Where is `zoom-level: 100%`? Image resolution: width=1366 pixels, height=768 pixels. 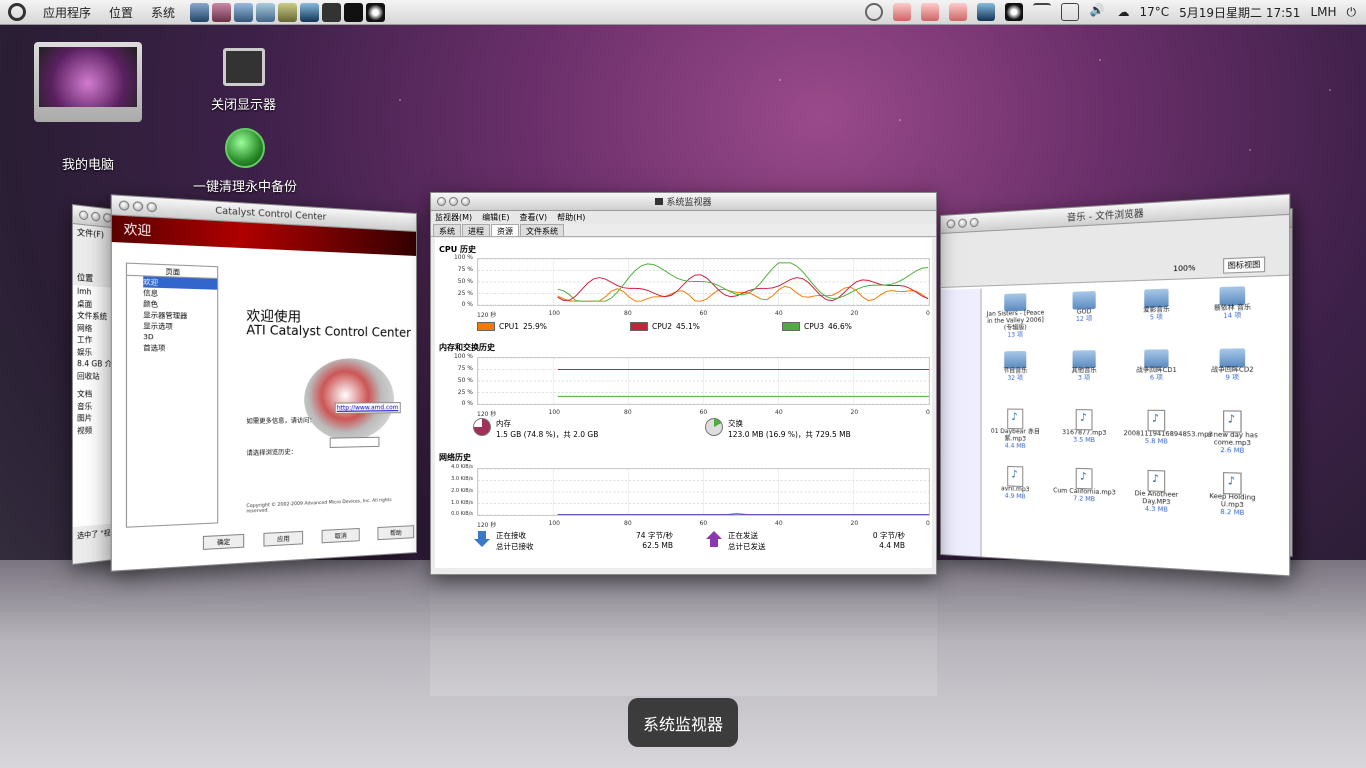
zoom-level: 100% is located at coordinates (1184, 269).